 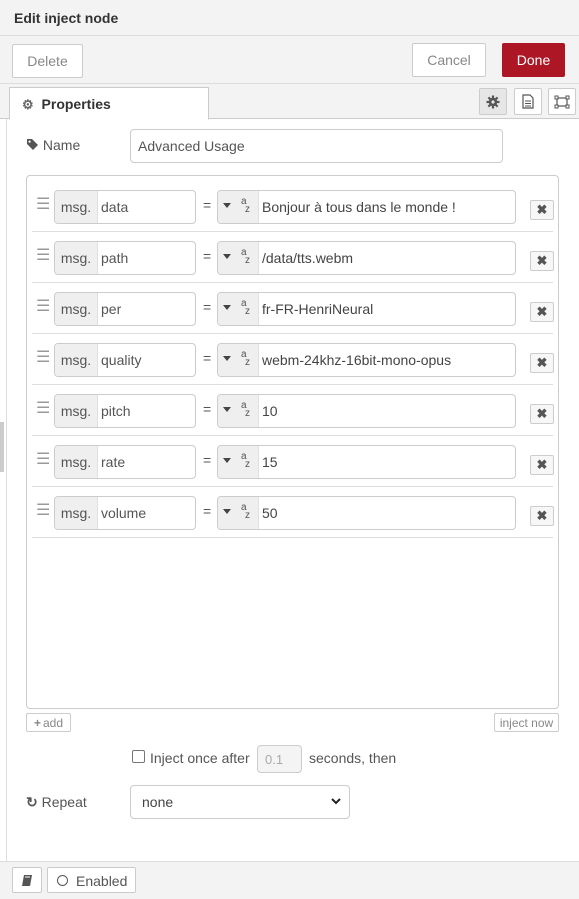 I want to click on inject-now-button: inject now, so click(x=526, y=722).